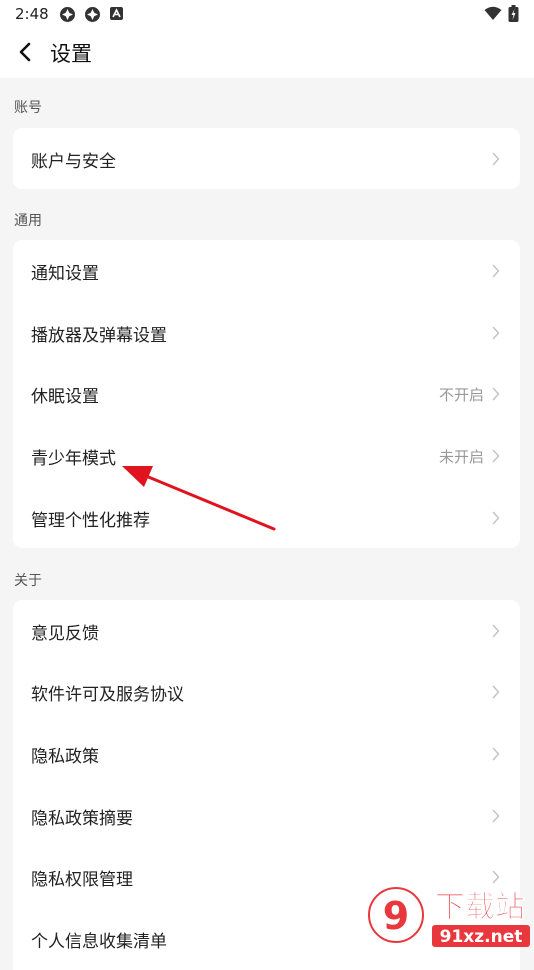 Image resolution: width=534 pixels, height=970 pixels. I want to click on settings-item-label: 隐私权限管理, so click(82, 880).